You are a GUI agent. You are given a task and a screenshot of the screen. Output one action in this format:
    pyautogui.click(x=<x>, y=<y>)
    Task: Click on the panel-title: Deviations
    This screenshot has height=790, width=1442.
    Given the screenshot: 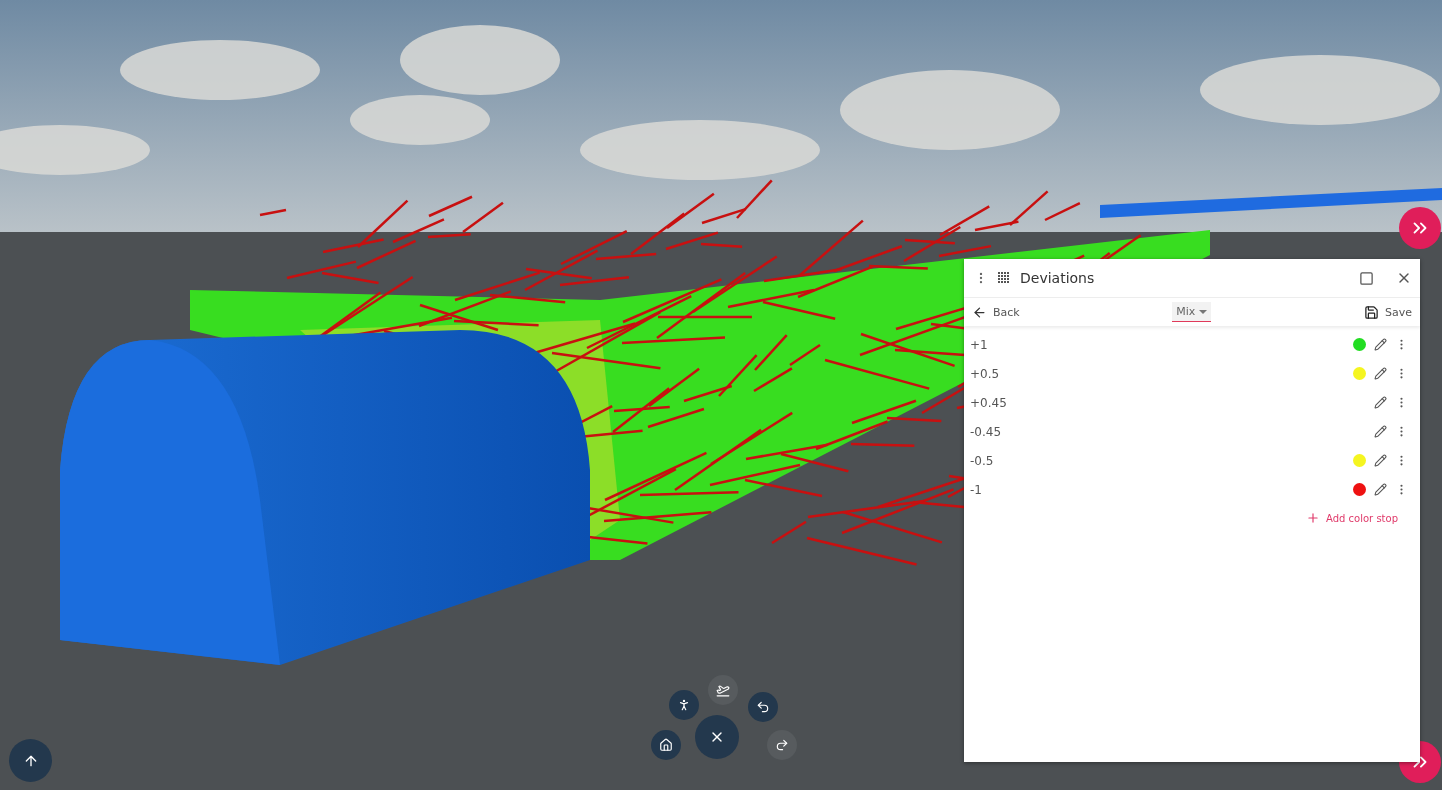 What is the action you would take?
    pyautogui.click(x=1058, y=278)
    